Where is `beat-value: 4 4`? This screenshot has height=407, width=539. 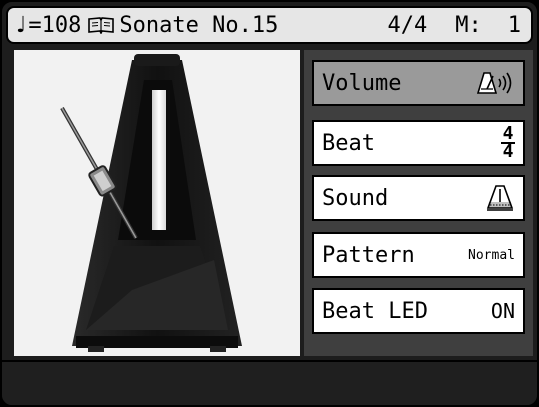 beat-value: 4 4 is located at coordinates (508, 142).